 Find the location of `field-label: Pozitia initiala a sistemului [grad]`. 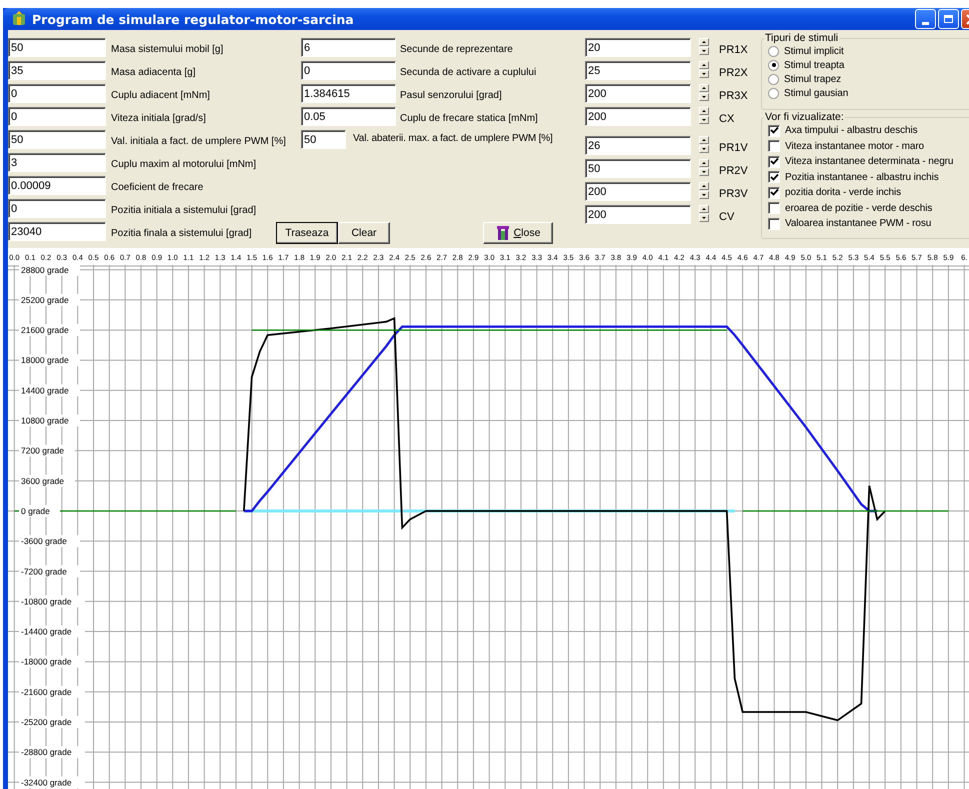

field-label: Pozitia initiala a sistemului [grad] is located at coordinates (184, 210).